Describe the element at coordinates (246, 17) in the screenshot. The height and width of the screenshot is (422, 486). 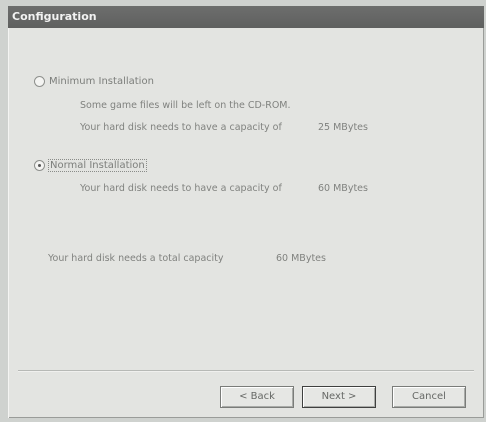
I see `dialog-title: Configuration` at that location.